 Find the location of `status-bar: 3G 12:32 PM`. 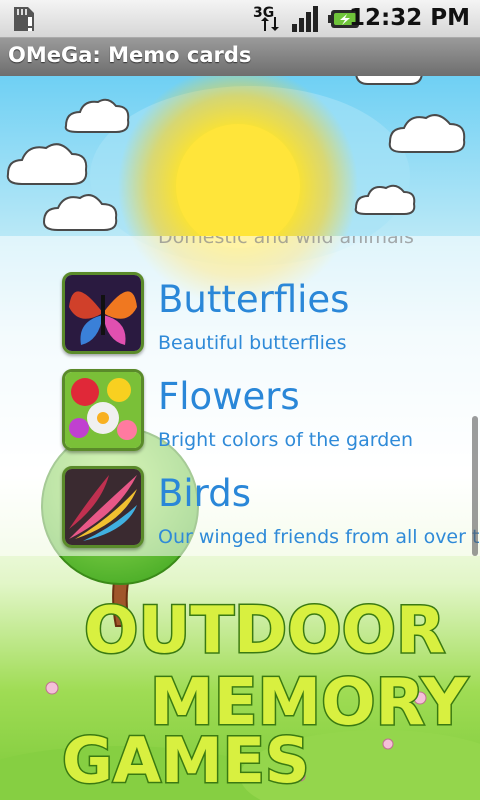

status-bar: 3G 12:32 PM is located at coordinates (240, 19).